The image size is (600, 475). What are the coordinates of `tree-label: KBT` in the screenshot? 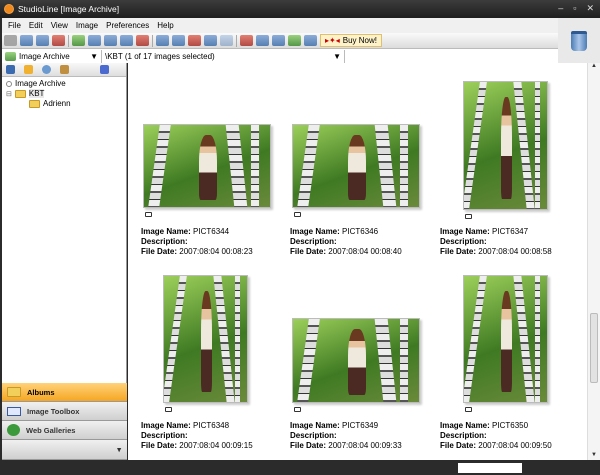 It's located at (36, 93).